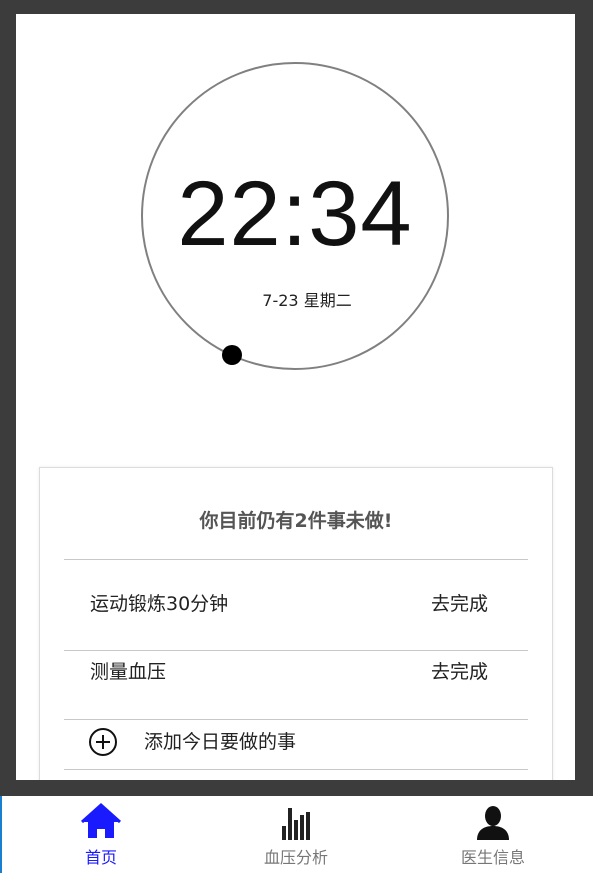  I want to click on bar-chart-icon, so click(296, 824).